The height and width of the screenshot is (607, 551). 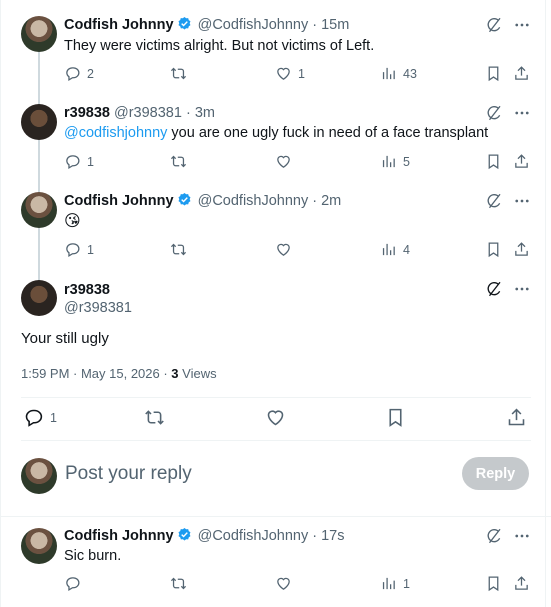 I want to click on verified-badge-icon, so click(x=184, y=23).